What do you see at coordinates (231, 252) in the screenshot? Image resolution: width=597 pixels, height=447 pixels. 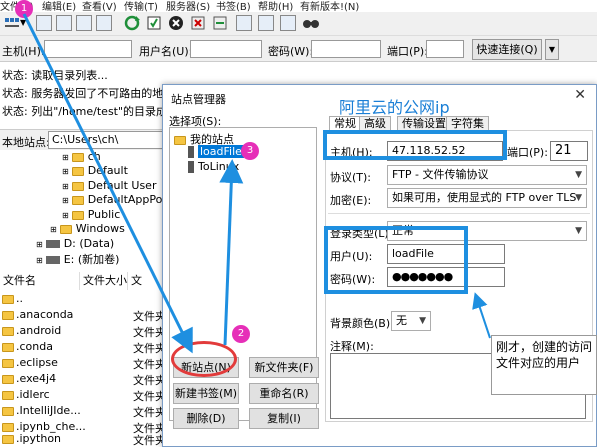 I see `arrow-to-loadfile` at bounding box center [231, 252].